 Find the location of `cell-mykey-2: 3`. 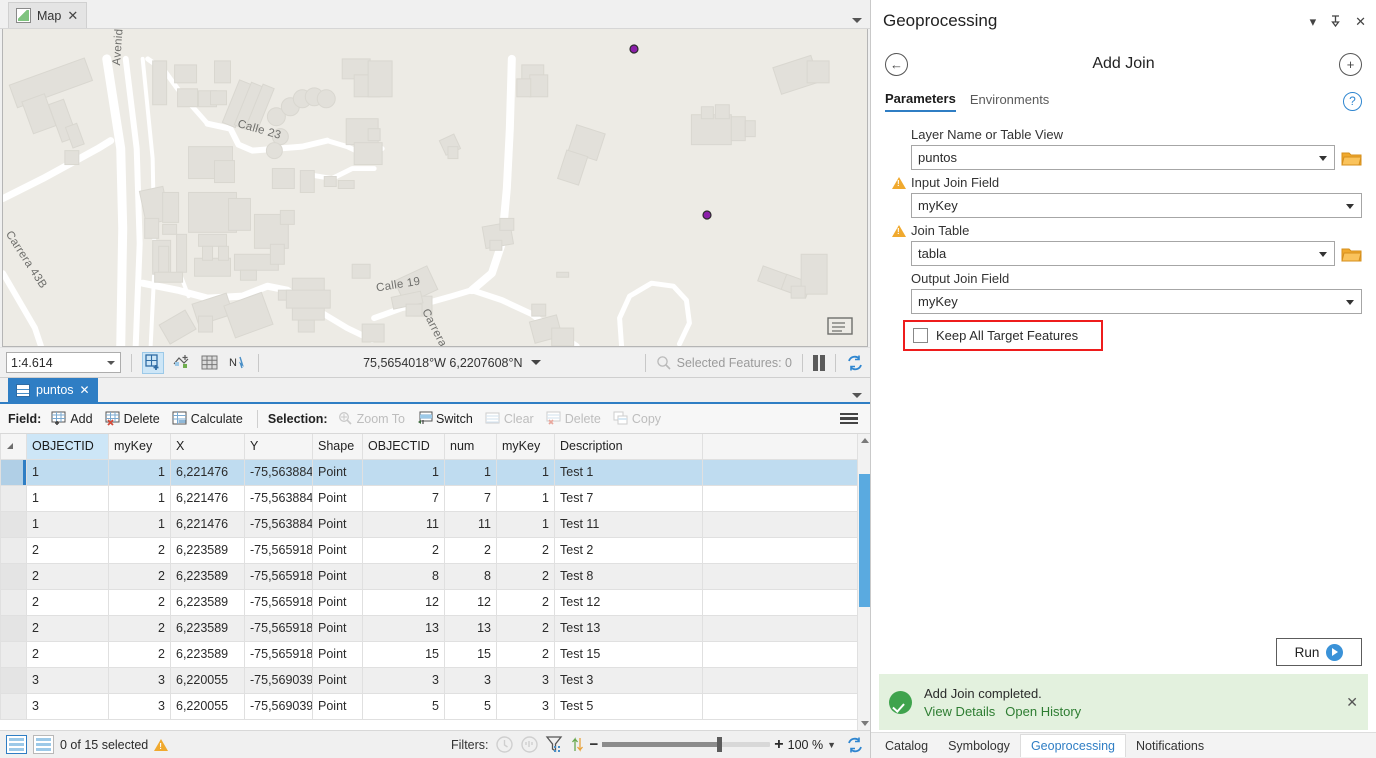

cell-mykey-2: 3 is located at coordinates (525, 706).